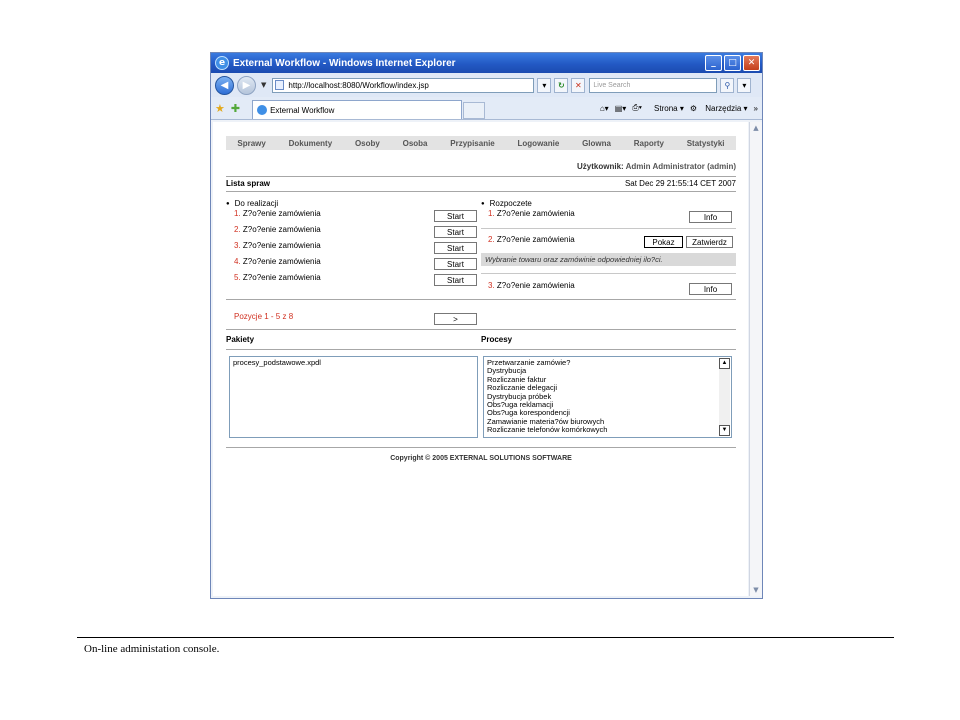  What do you see at coordinates (621, 108) in the screenshot?
I see `feeds-icon: ▤▾` at bounding box center [621, 108].